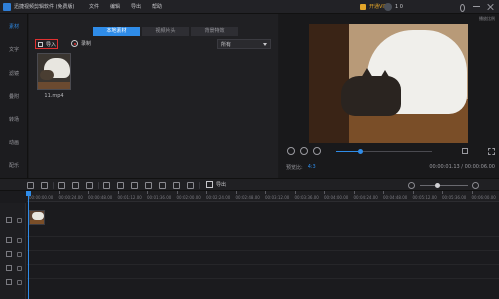 The image size is (499, 299). What do you see at coordinates (363, 6) in the screenshot?
I see `crown-icon` at bounding box center [363, 6].